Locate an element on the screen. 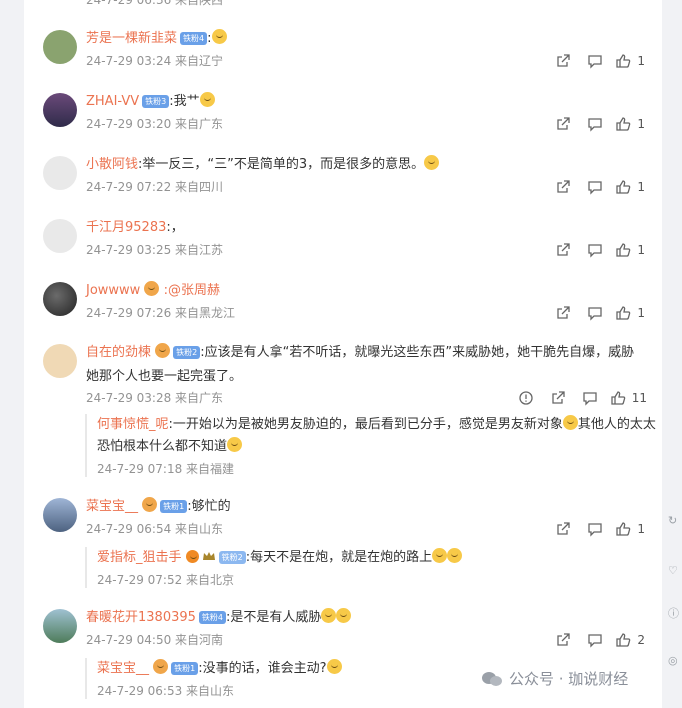 The width and height of the screenshot is (682, 708). info-icon: ⓘ is located at coordinates (674, 614).